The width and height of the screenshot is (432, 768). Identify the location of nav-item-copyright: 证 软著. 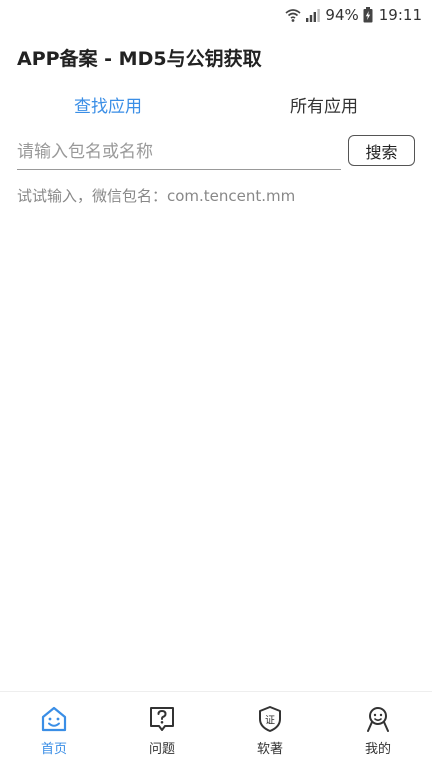
(270, 730).